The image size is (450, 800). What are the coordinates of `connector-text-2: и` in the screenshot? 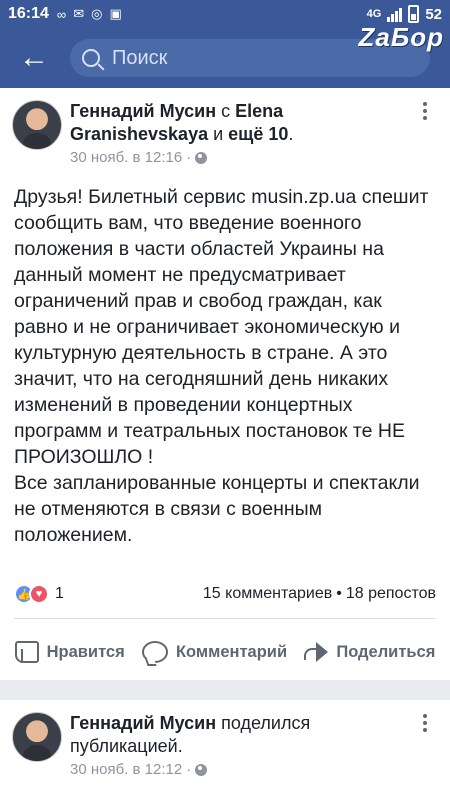 It's located at (218, 134).